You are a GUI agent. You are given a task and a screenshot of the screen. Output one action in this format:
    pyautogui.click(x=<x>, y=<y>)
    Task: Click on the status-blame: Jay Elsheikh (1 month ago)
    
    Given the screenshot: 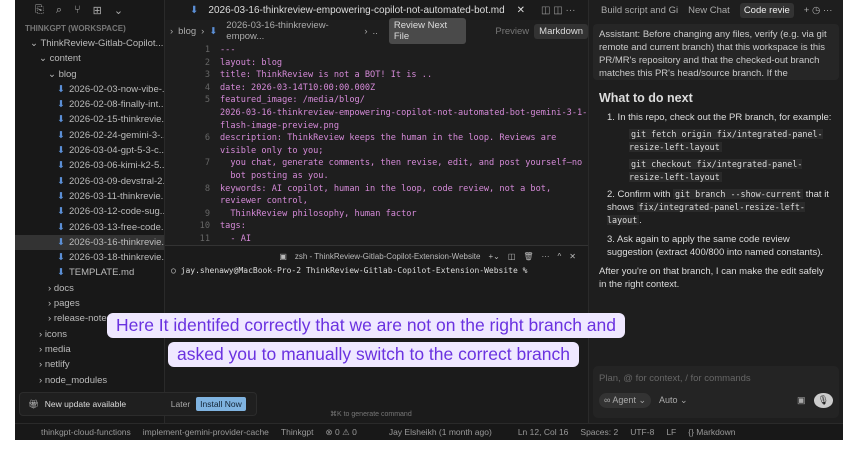 What is the action you would take?
    pyautogui.click(x=440, y=432)
    